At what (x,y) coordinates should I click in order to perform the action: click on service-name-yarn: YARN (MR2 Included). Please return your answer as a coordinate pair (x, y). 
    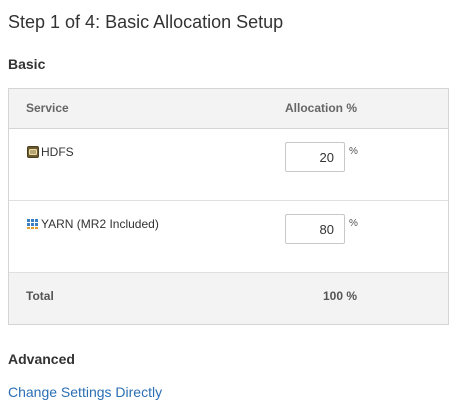
    Looking at the image, I should click on (100, 224).